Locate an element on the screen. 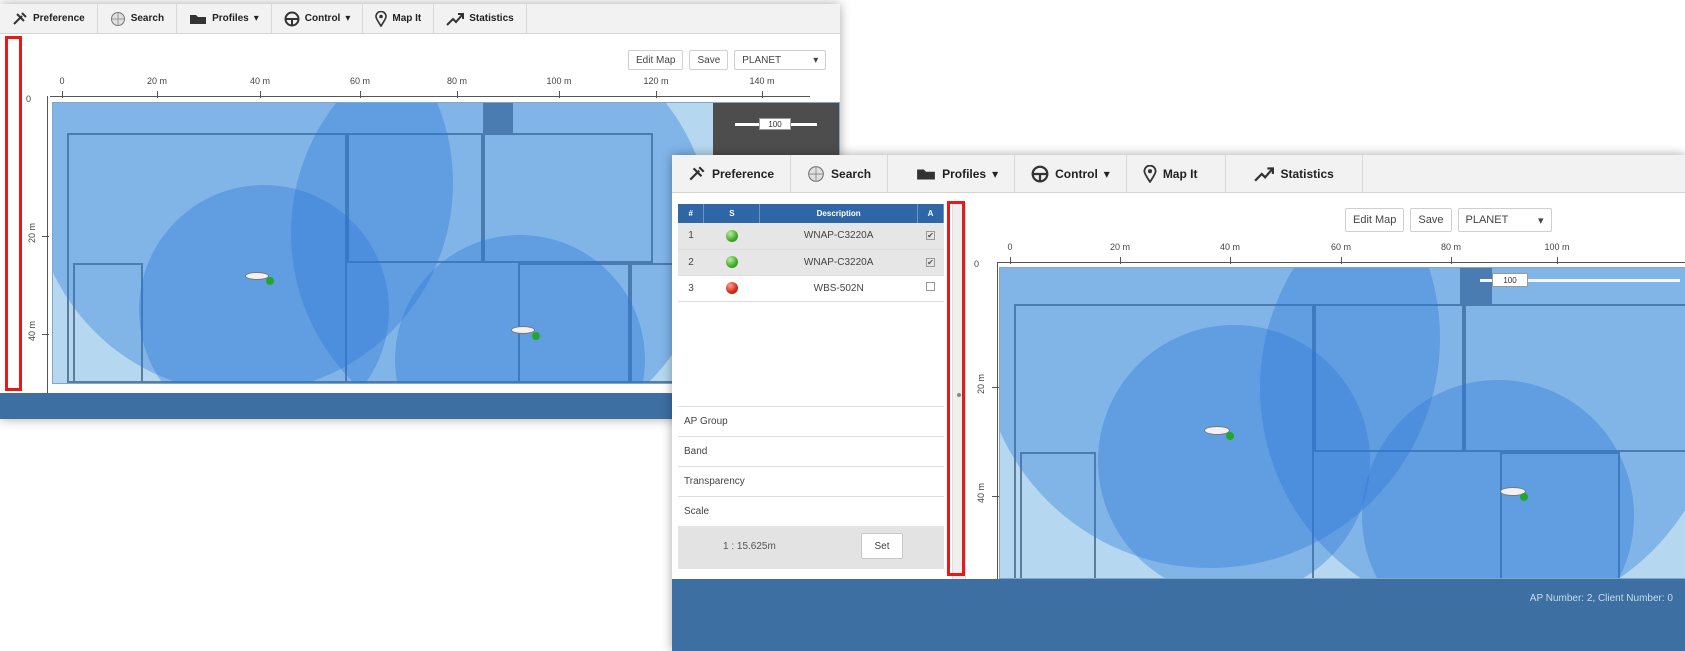  toolbar-control-label: Control is located at coordinates (322, 18).